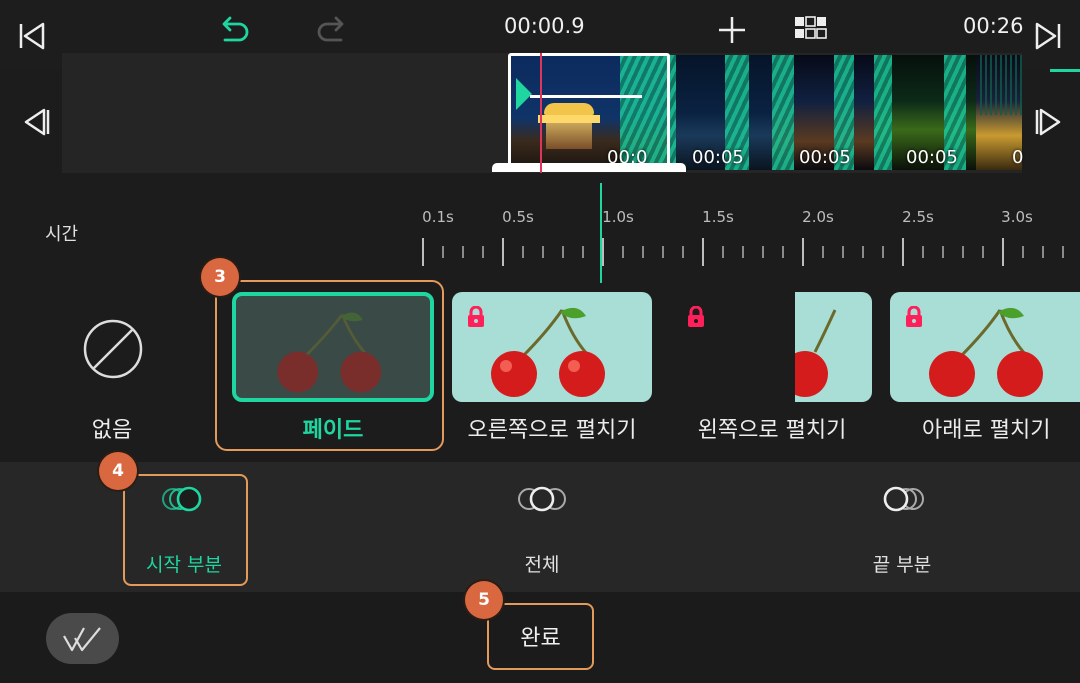 Image resolution: width=1080 pixels, height=683 pixels. Describe the element at coordinates (542, 527) in the screenshot. I see `mode-full: 전체` at that location.